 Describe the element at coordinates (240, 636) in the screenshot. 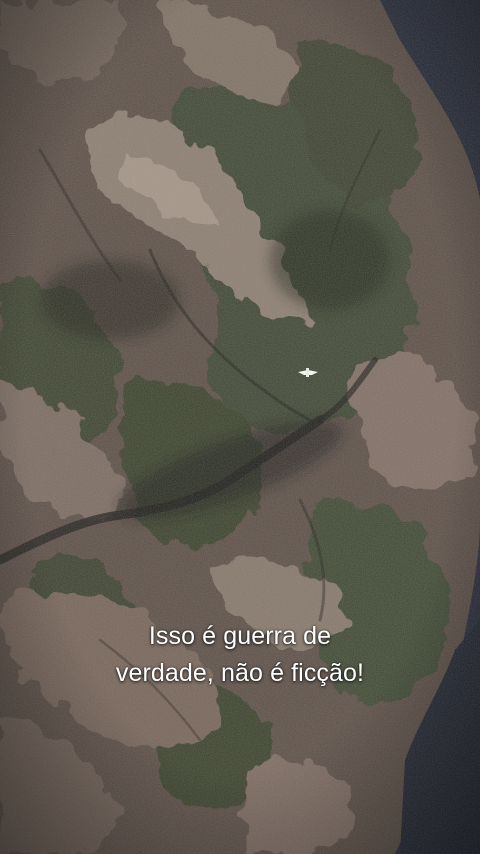

I see `caption-line-1: Isso é guerra de` at that location.